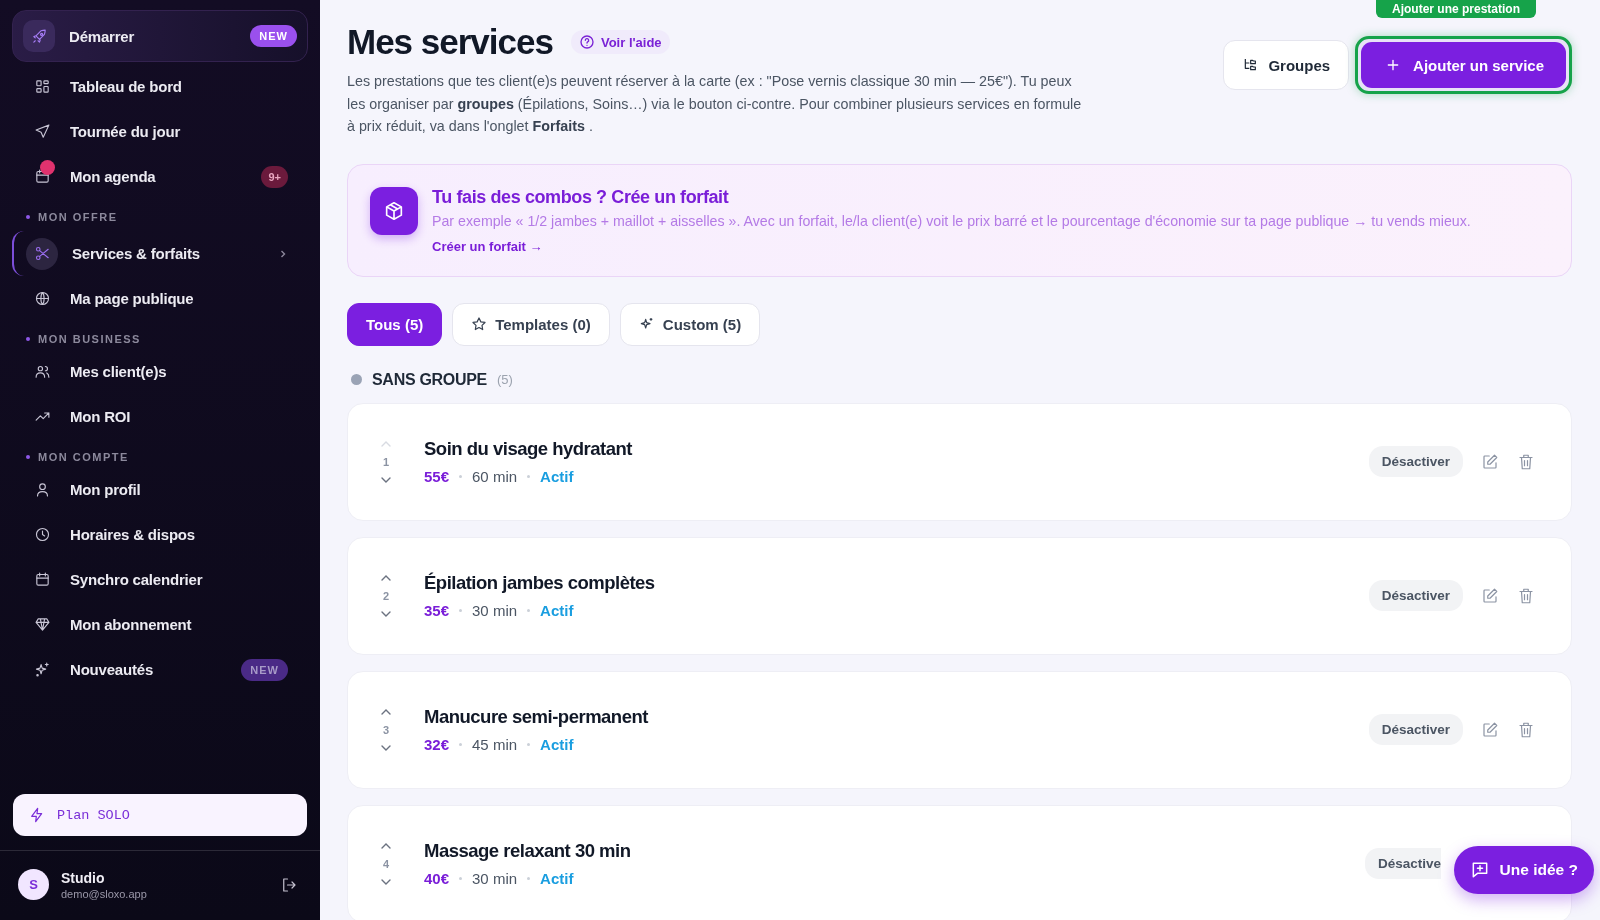 The height and width of the screenshot is (920, 1600). What do you see at coordinates (1463, 65) in the screenshot?
I see `add-service-button: Ajouter un service` at bounding box center [1463, 65].